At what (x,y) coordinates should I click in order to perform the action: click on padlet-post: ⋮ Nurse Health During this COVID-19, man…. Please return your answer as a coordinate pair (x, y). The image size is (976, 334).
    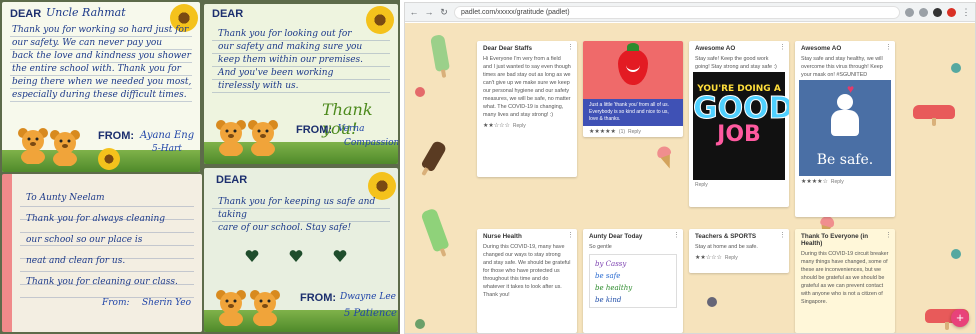
    Looking at the image, I should click on (527, 281).